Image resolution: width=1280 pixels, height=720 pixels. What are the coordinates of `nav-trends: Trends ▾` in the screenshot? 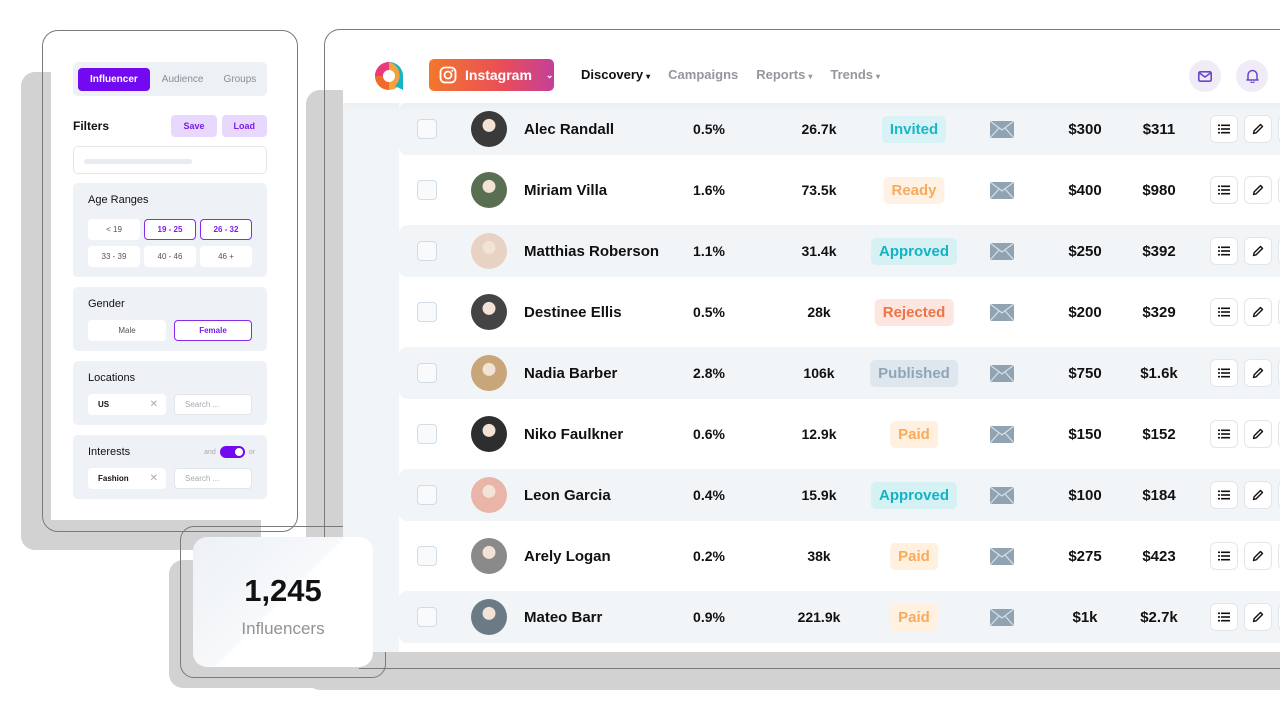 It's located at (855, 74).